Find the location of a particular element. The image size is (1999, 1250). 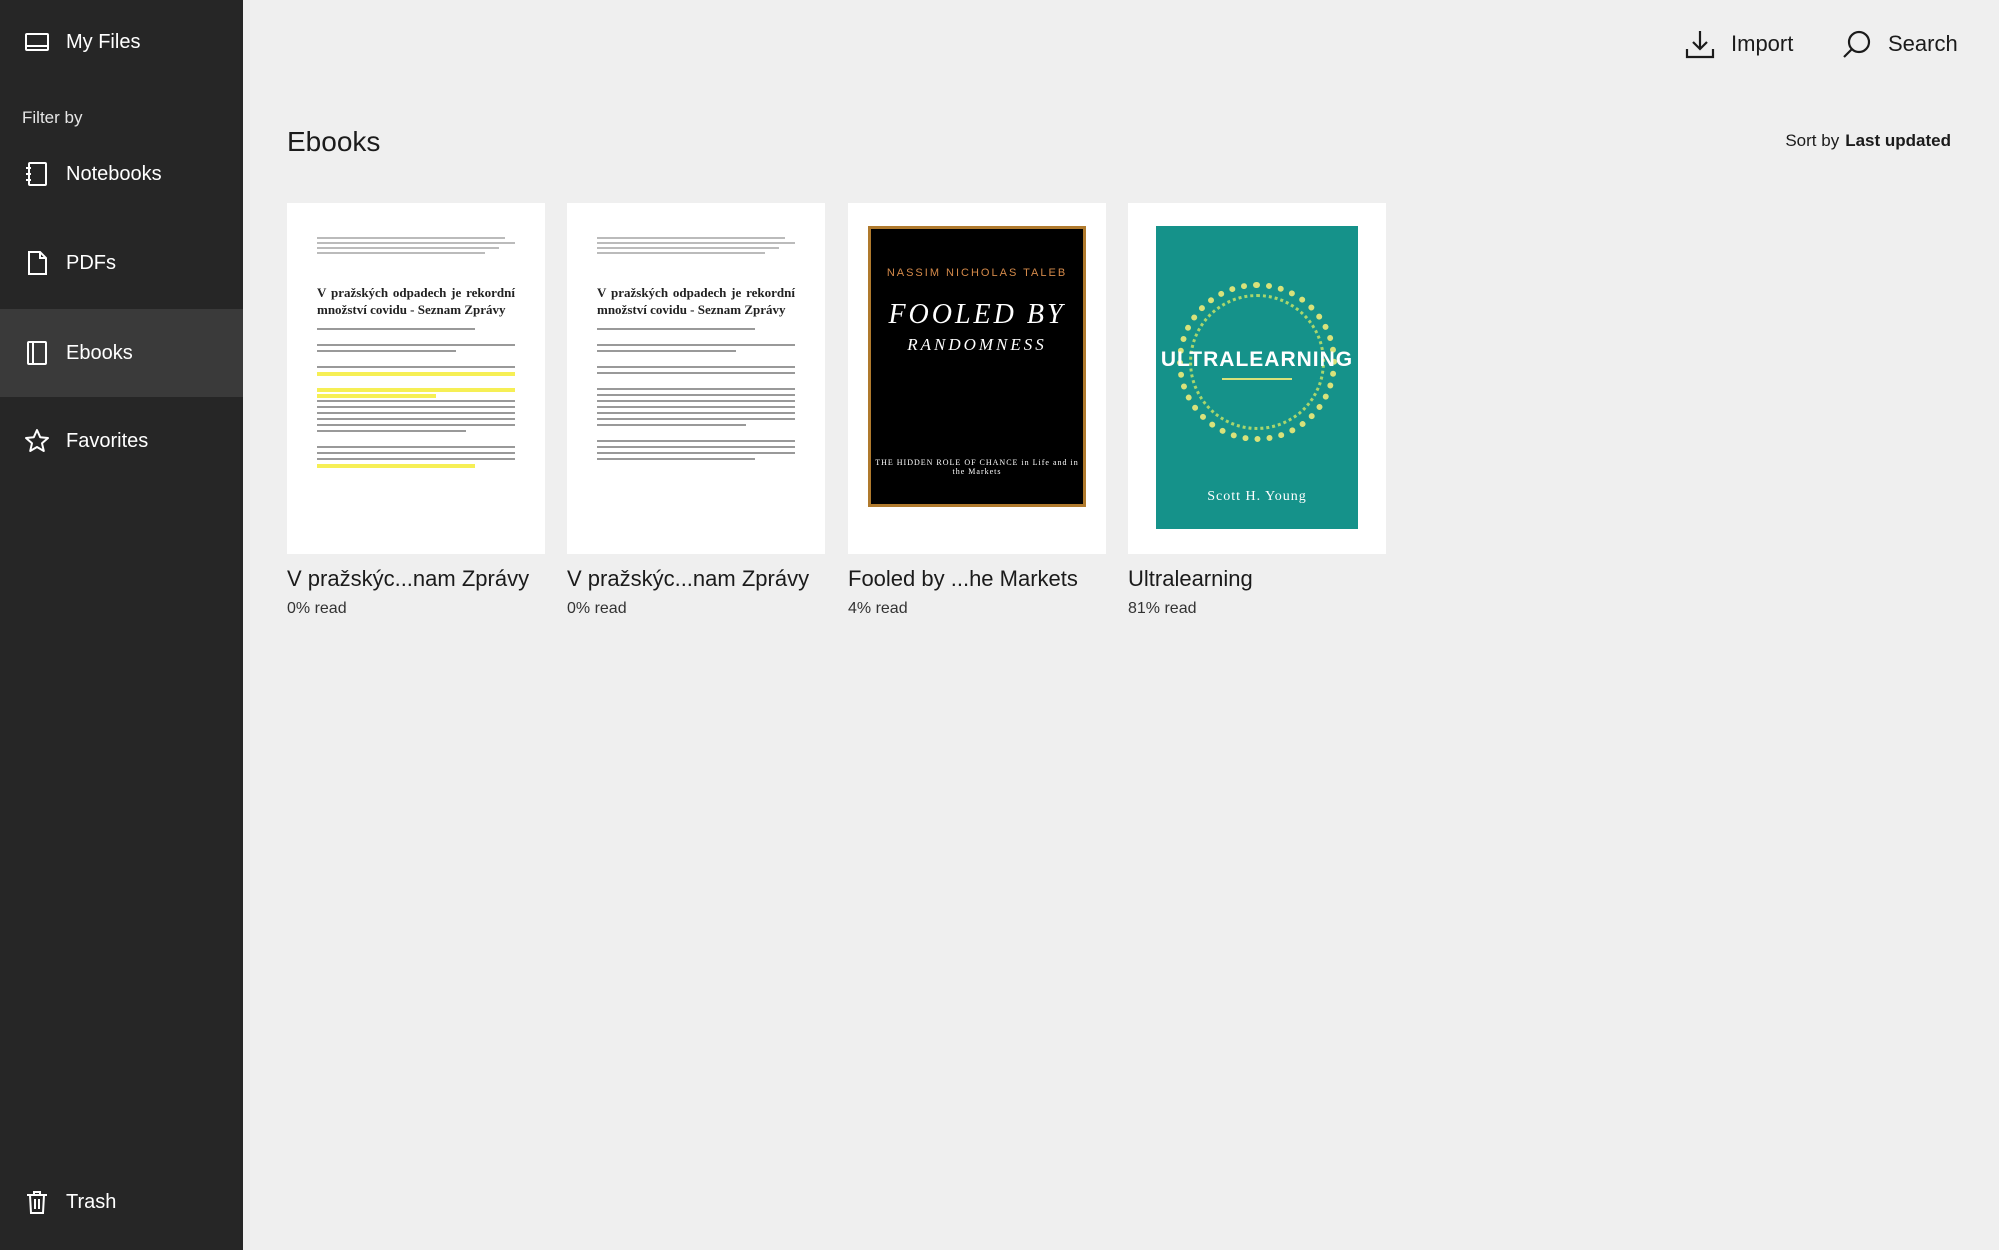

cover-title: FOOLED BY is located at coordinates (977, 314).